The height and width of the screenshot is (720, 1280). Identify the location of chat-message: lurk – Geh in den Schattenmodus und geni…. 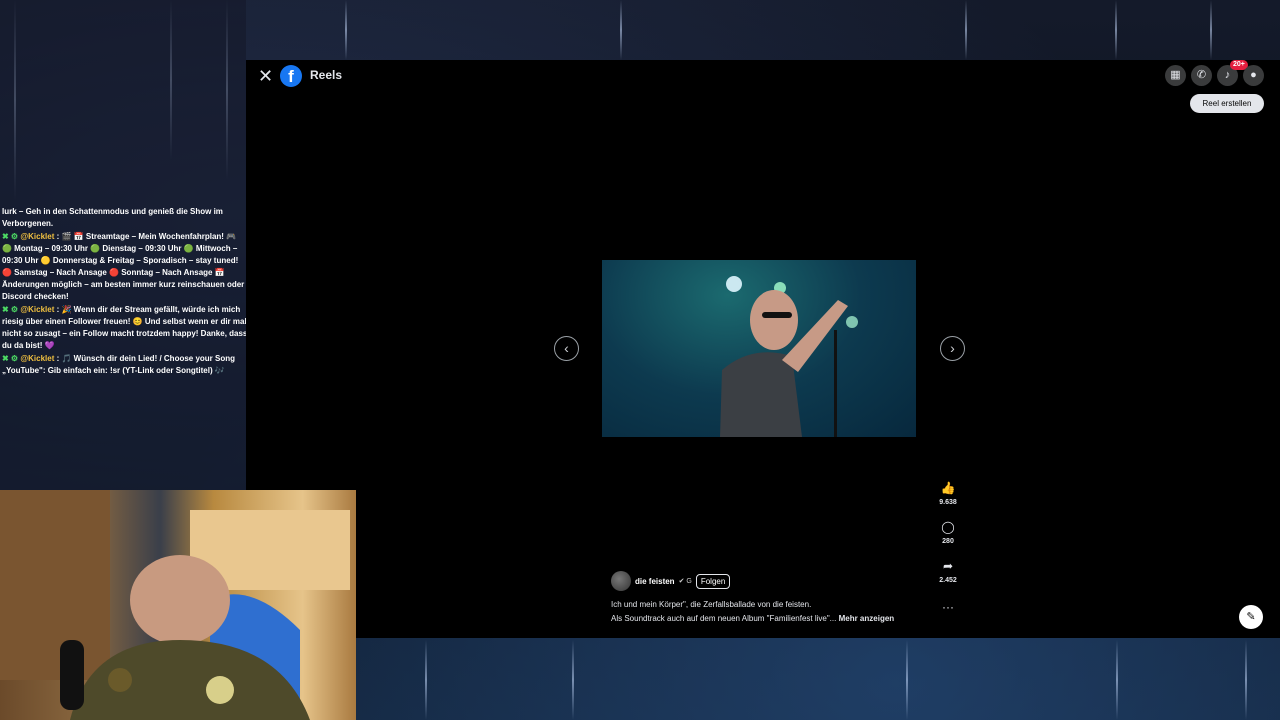
(125, 218).